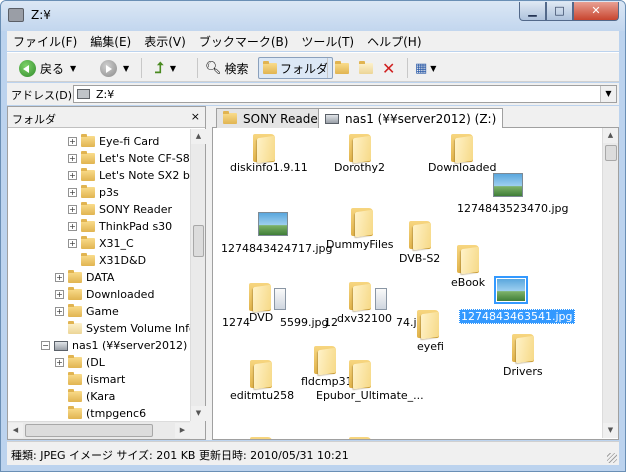  Describe the element at coordinates (85, 396) in the screenshot. I see `tree-item: (Kara` at that location.